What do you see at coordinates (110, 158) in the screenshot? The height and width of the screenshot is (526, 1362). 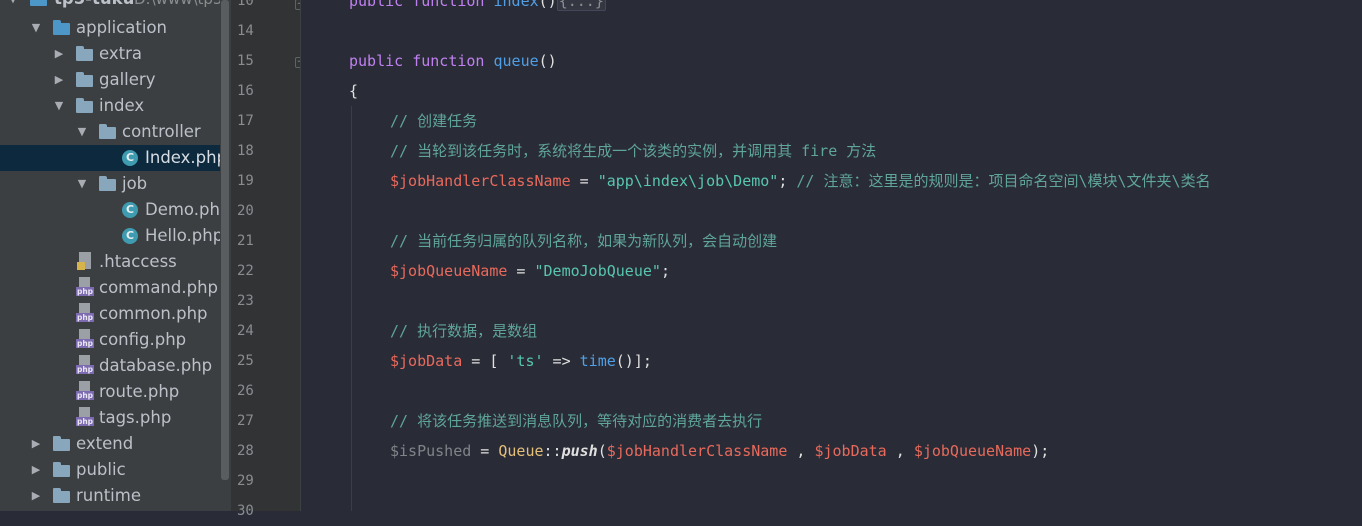 I see `tree-item-index-php: C Index.php` at bounding box center [110, 158].